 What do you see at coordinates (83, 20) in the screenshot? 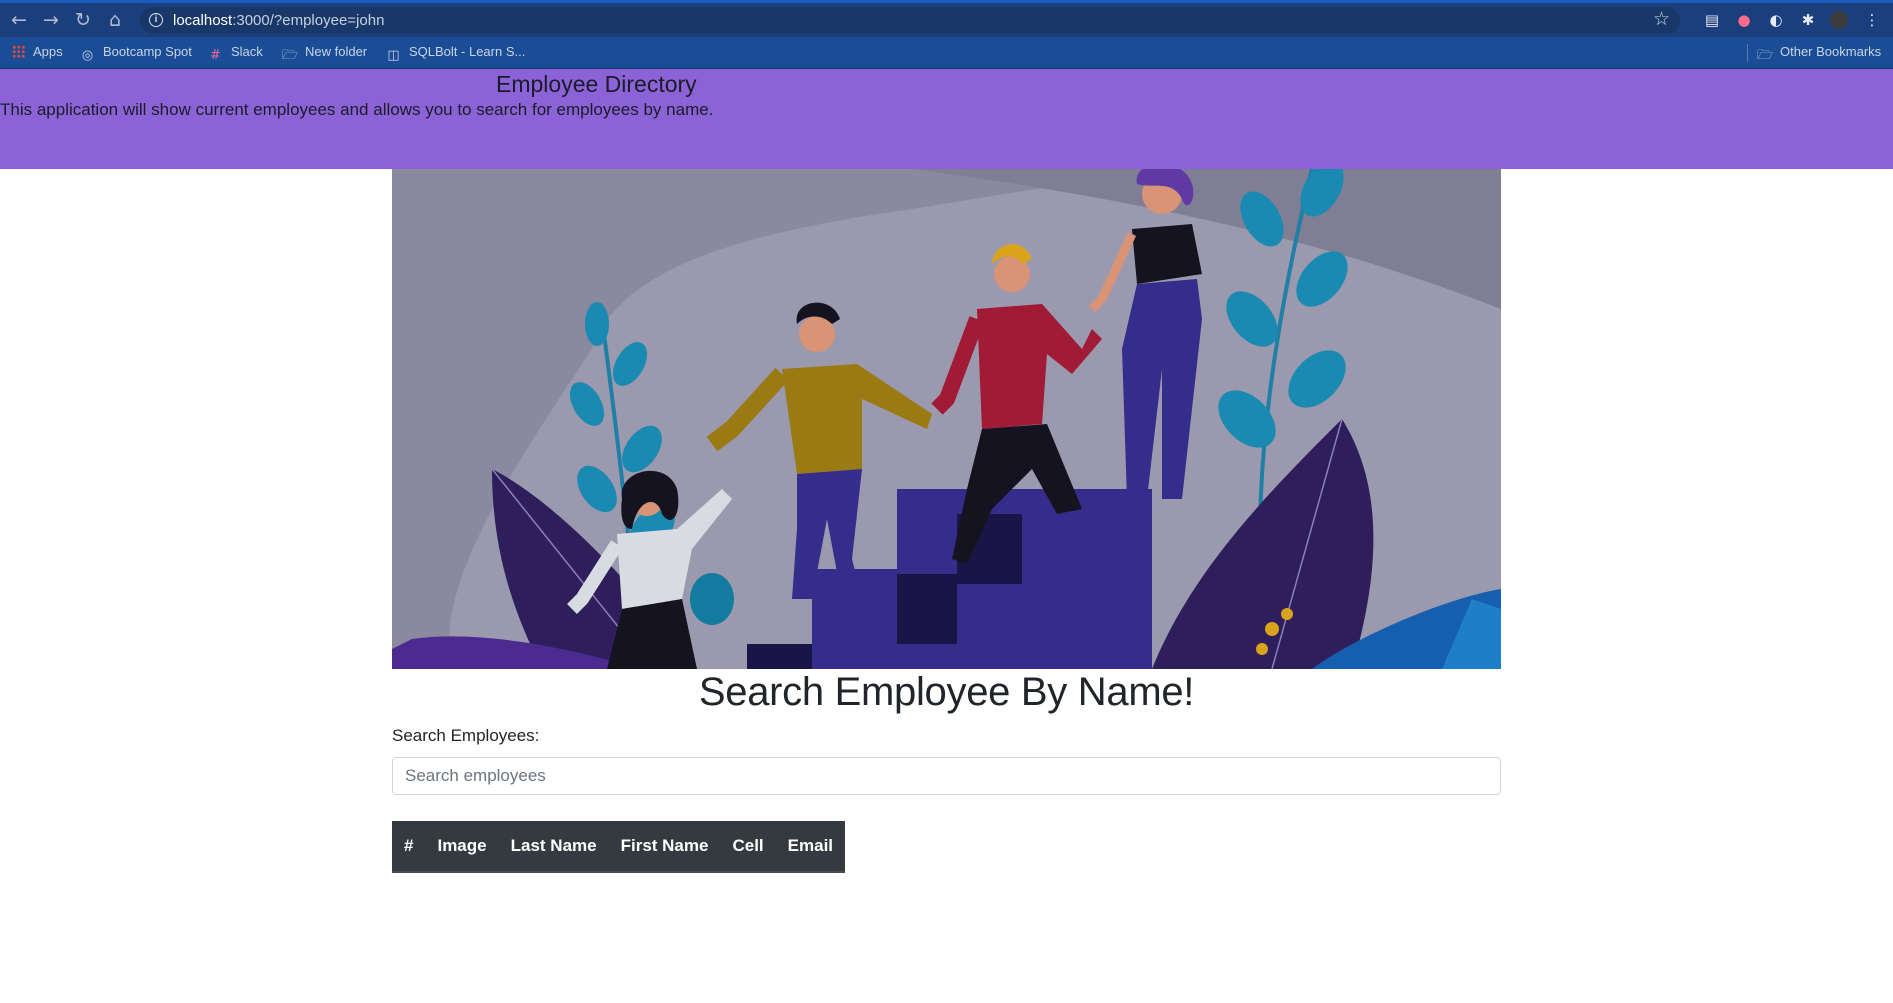
I see `reload-icon: ↻` at bounding box center [83, 20].